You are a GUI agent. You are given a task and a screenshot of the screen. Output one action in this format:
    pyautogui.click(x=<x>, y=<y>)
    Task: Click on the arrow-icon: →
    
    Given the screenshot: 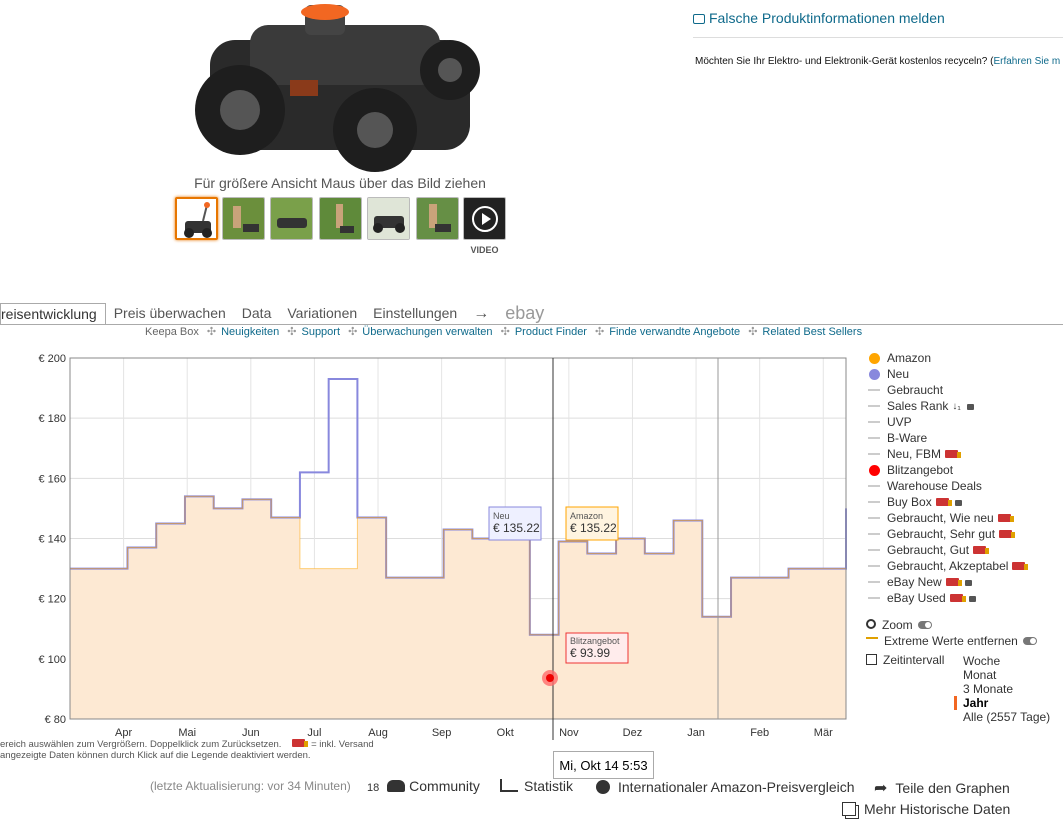 What is the action you would take?
    pyautogui.click(x=481, y=313)
    